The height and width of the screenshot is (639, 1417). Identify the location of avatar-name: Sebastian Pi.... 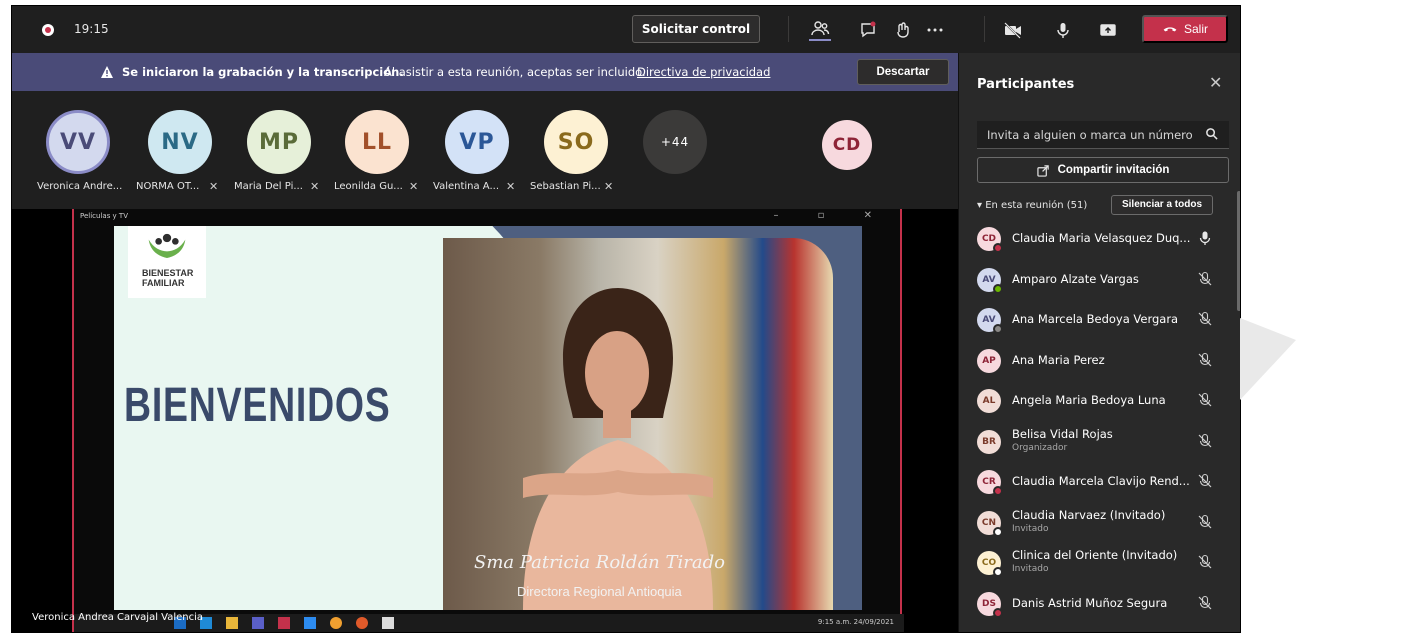
(565, 186).